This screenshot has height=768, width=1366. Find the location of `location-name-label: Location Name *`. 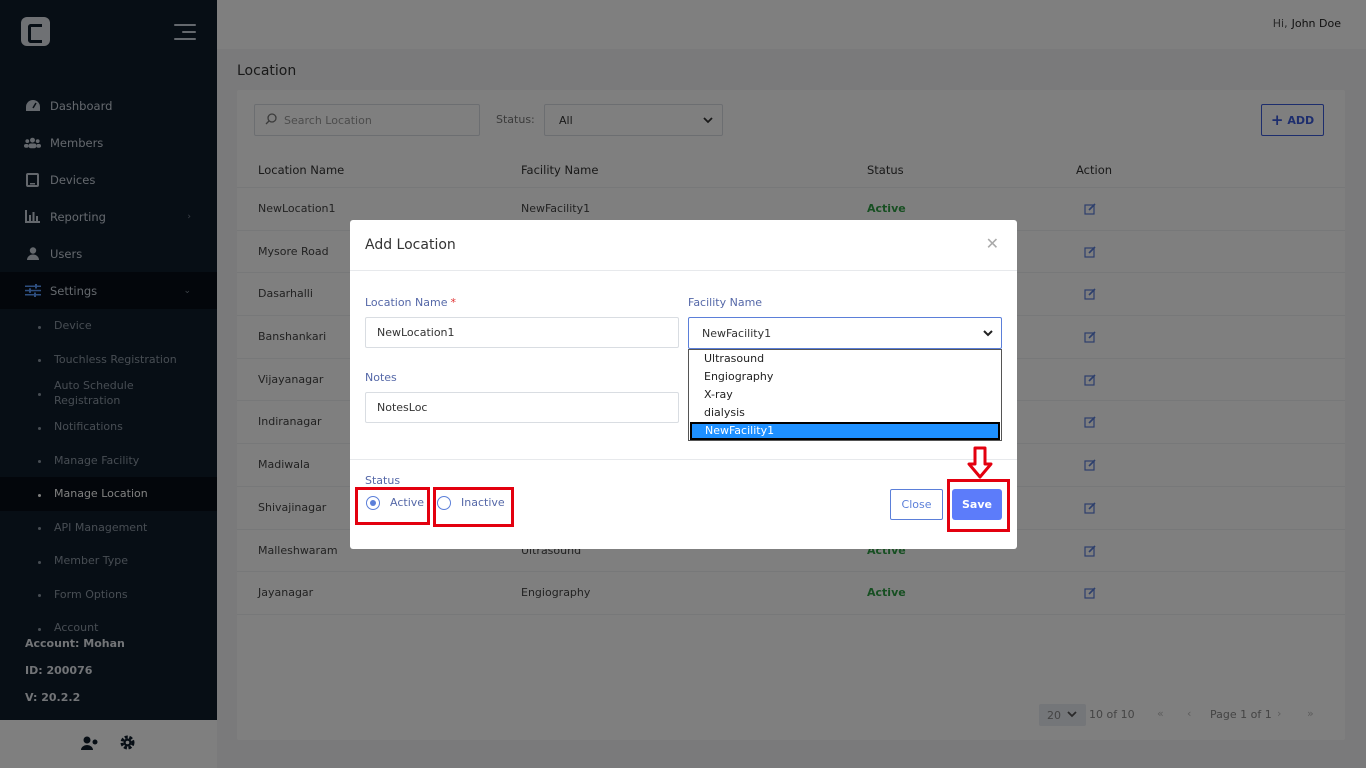

location-name-label: Location Name * is located at coordinates (410, 302).